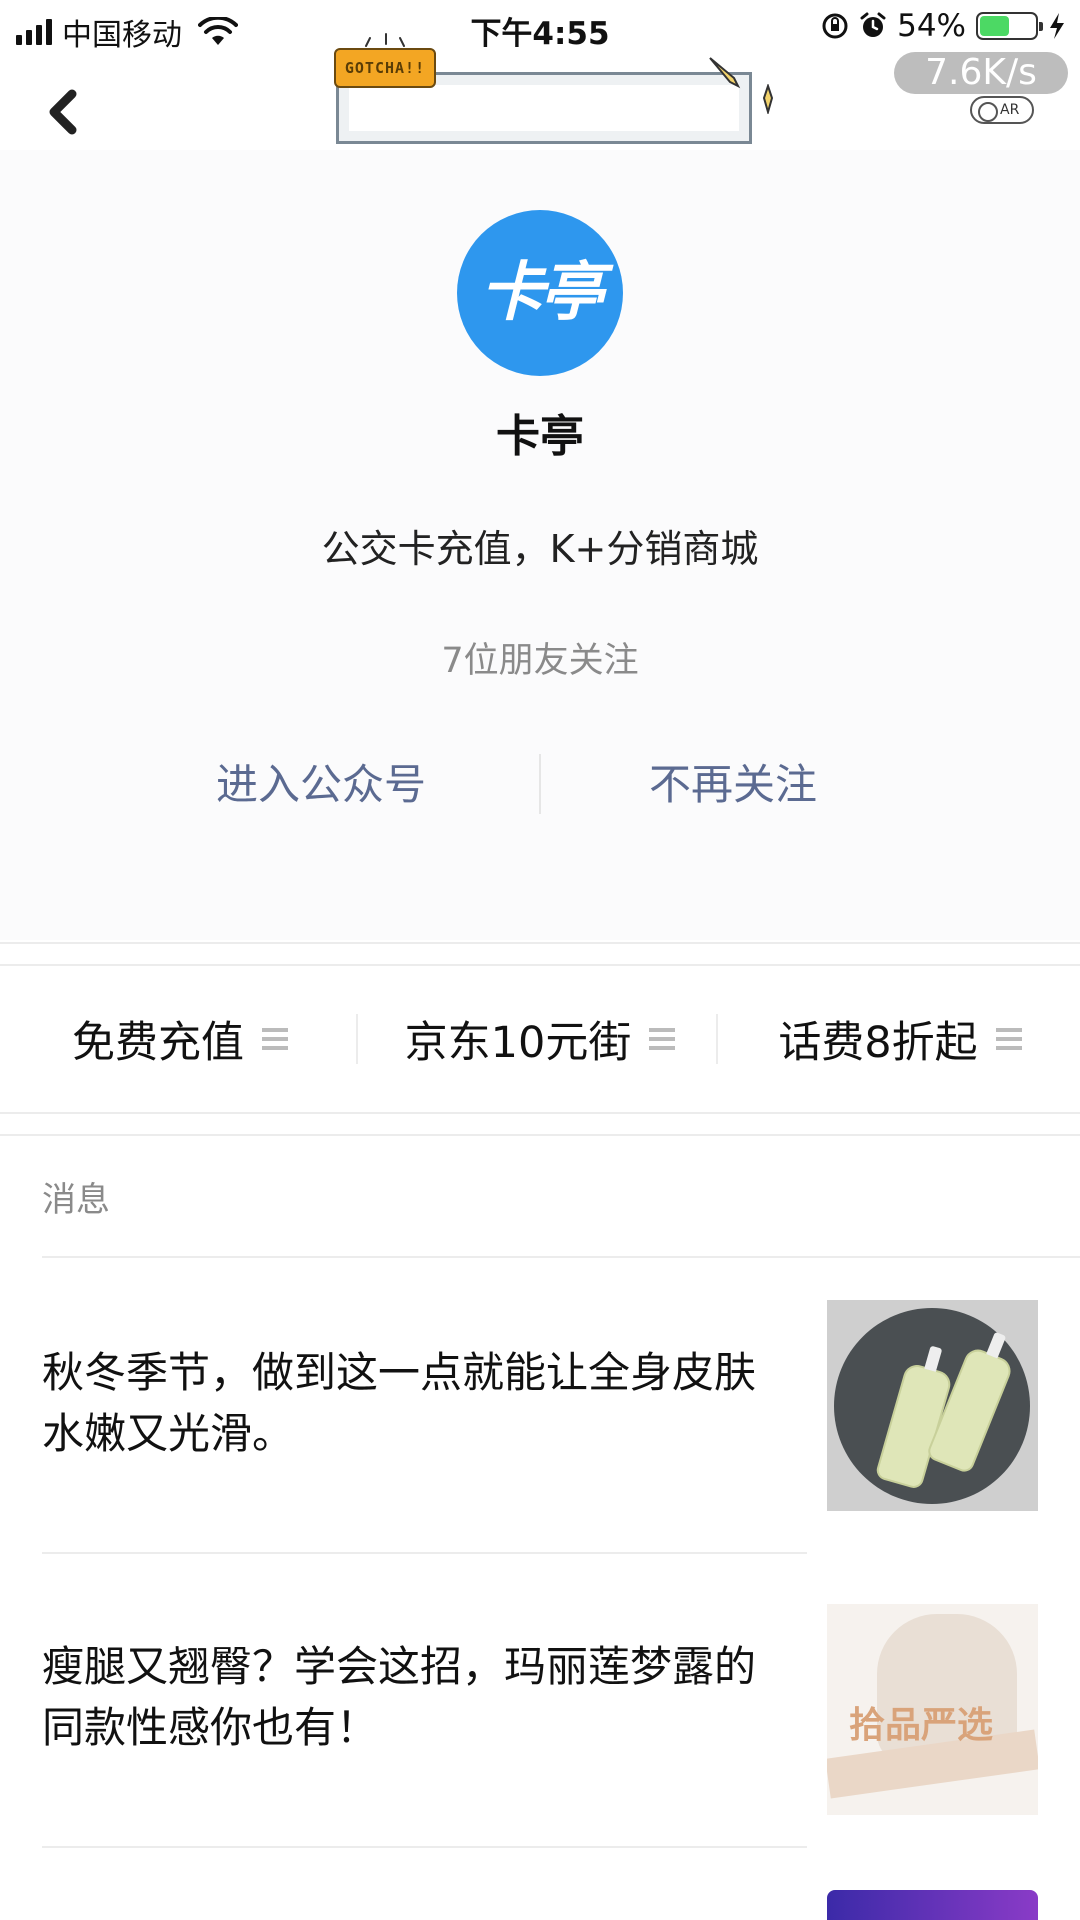 This screenshot has height=1920, width=1080. I want to click on product-photo, so click(932, 1406).